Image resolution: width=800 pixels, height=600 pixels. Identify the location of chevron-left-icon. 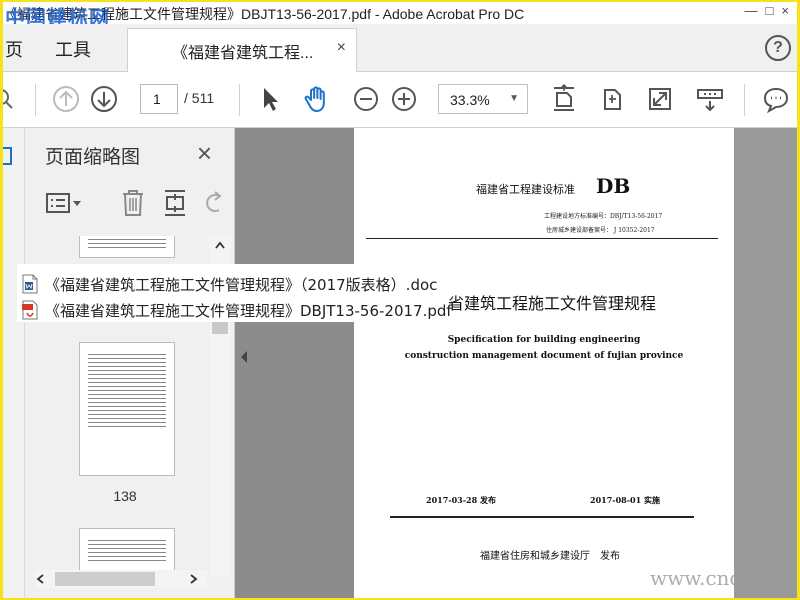
(41, 579).